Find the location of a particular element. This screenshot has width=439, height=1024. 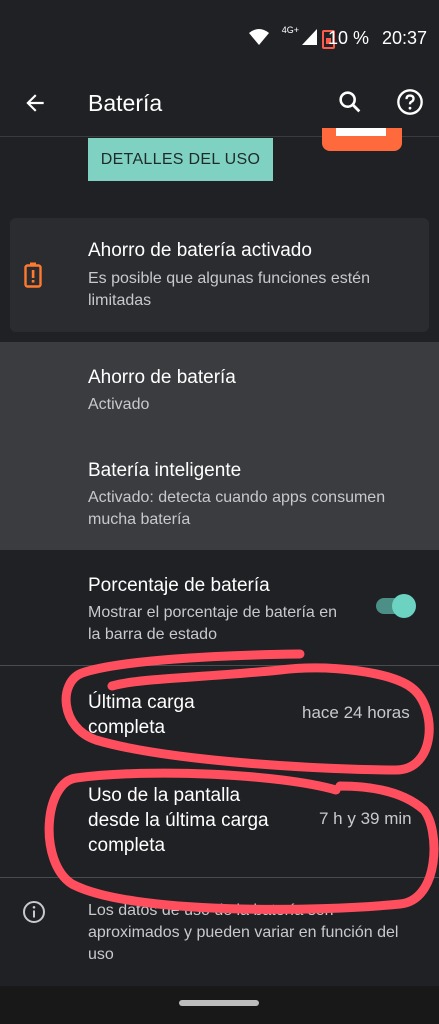

wifi-icon is located at coordinates (259, 37).